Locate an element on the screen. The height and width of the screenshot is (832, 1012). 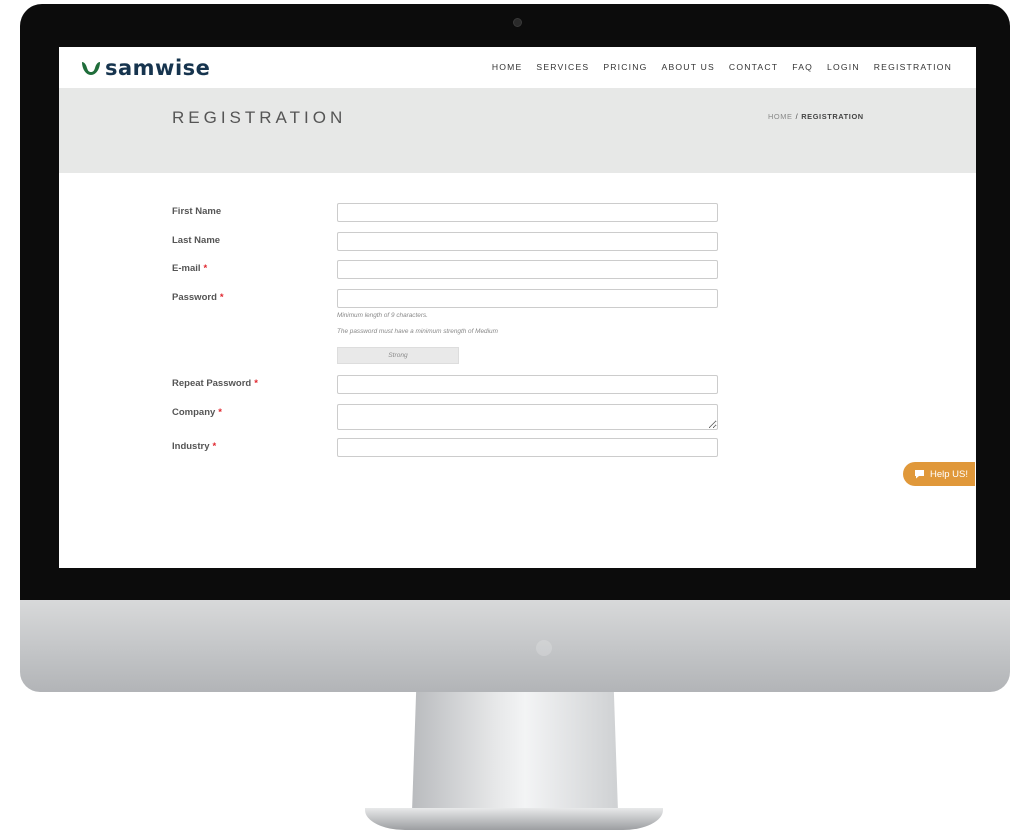
breadcrumb-home-link: HOME is located at coordinates (780, 116).